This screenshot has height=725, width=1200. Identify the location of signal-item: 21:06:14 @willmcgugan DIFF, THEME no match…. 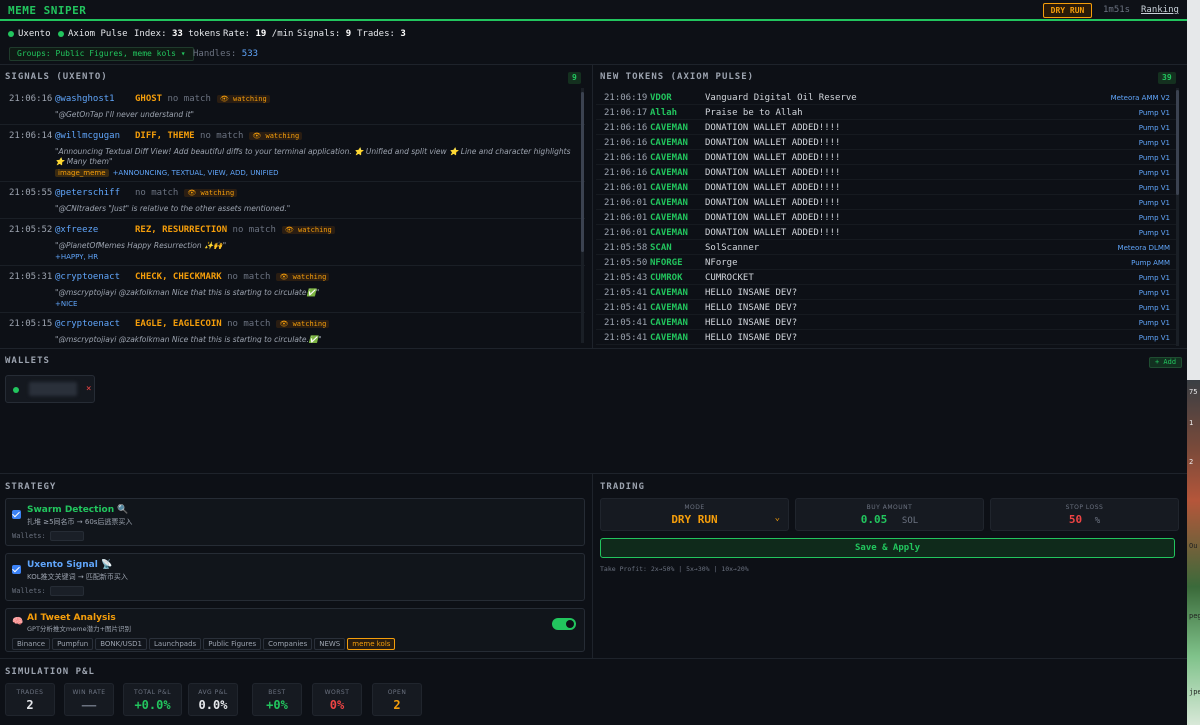
(292, 153).